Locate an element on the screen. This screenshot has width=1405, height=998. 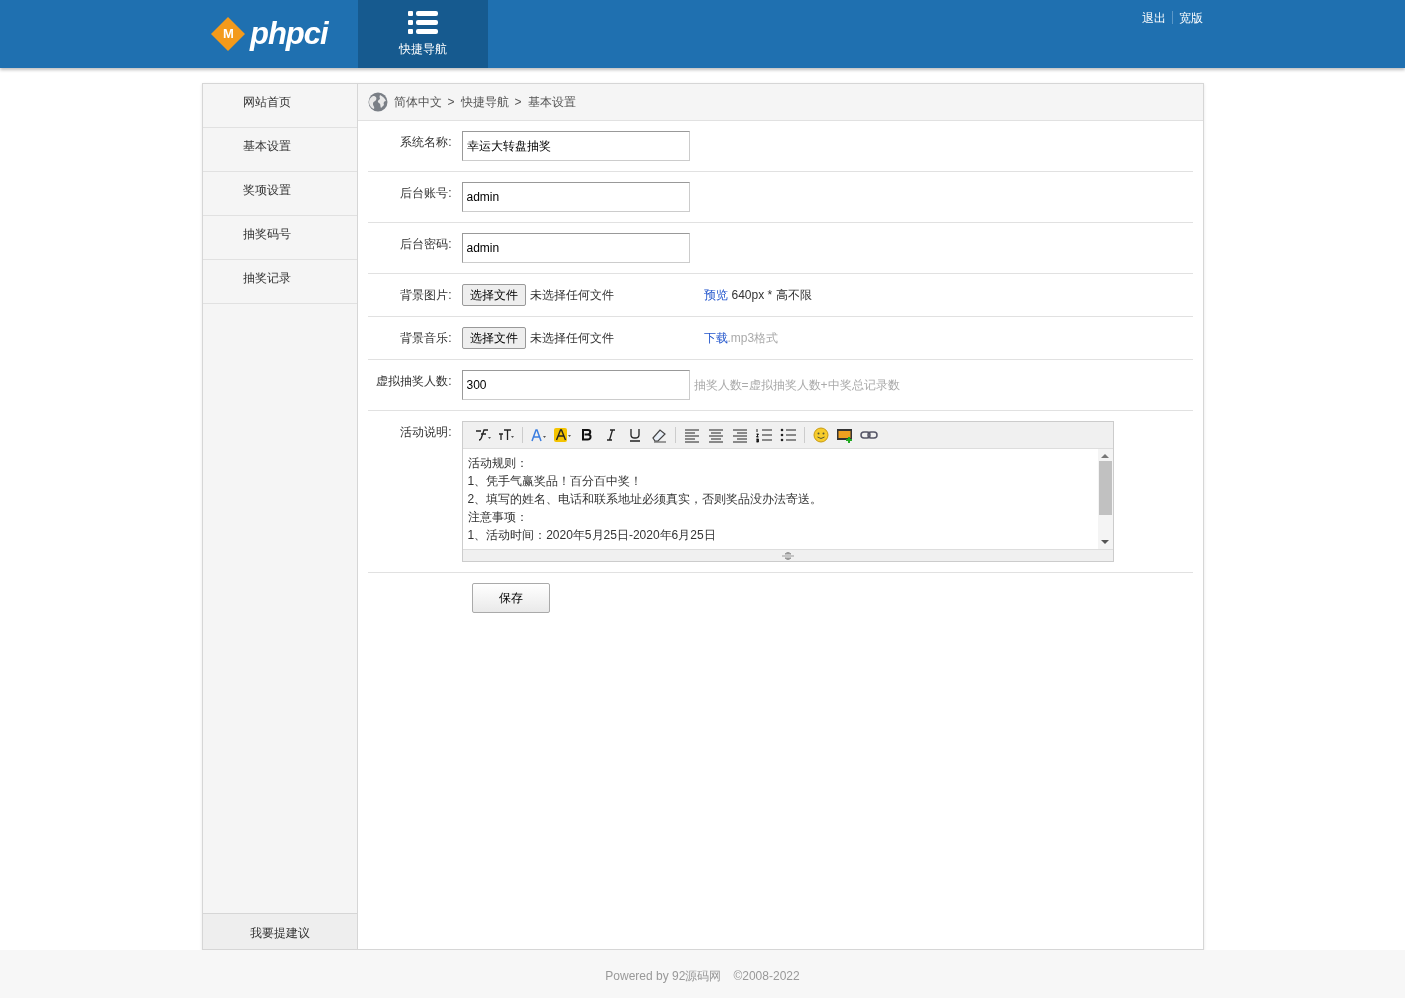
field-label: 后台账号: is located at coordinates (426, 193).